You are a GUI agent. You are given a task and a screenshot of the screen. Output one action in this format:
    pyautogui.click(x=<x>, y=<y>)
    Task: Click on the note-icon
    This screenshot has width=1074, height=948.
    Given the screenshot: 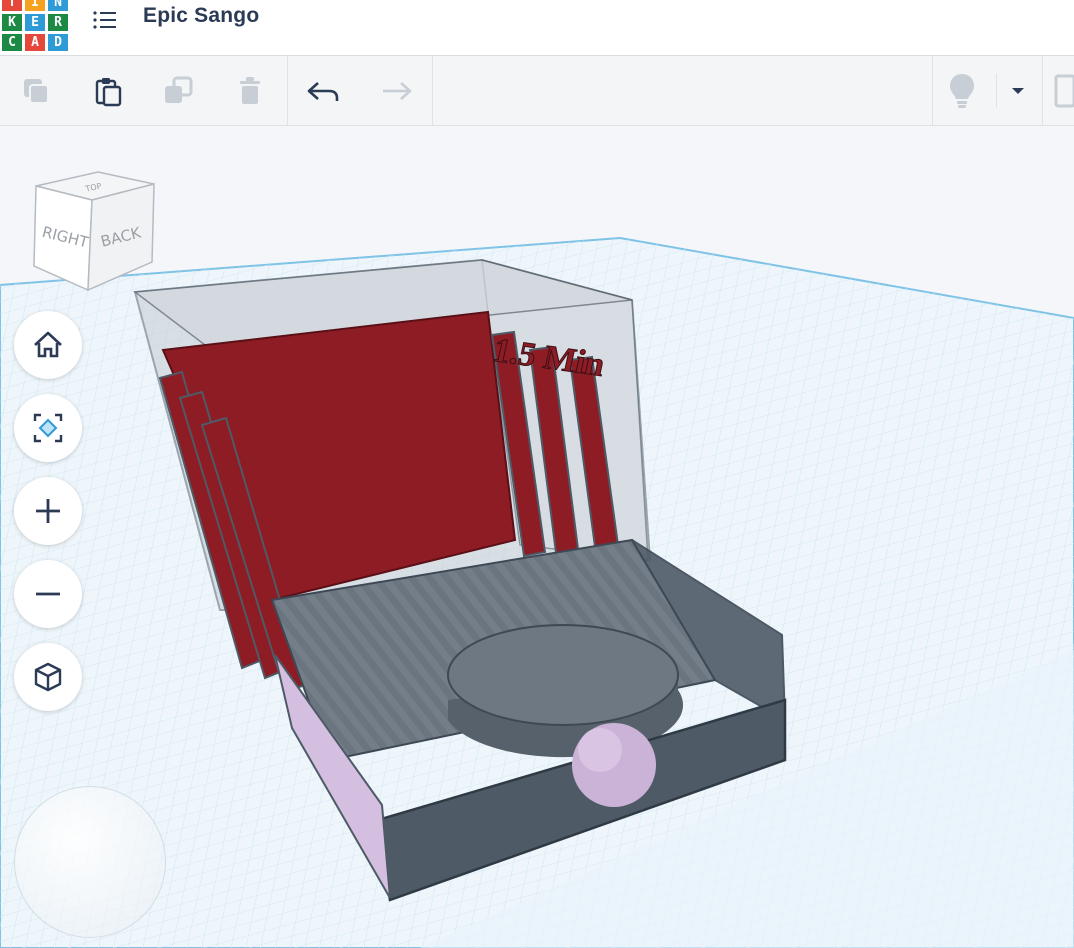 What is the action you would take?
    pyautogui.click(x=1064, y=91)
    